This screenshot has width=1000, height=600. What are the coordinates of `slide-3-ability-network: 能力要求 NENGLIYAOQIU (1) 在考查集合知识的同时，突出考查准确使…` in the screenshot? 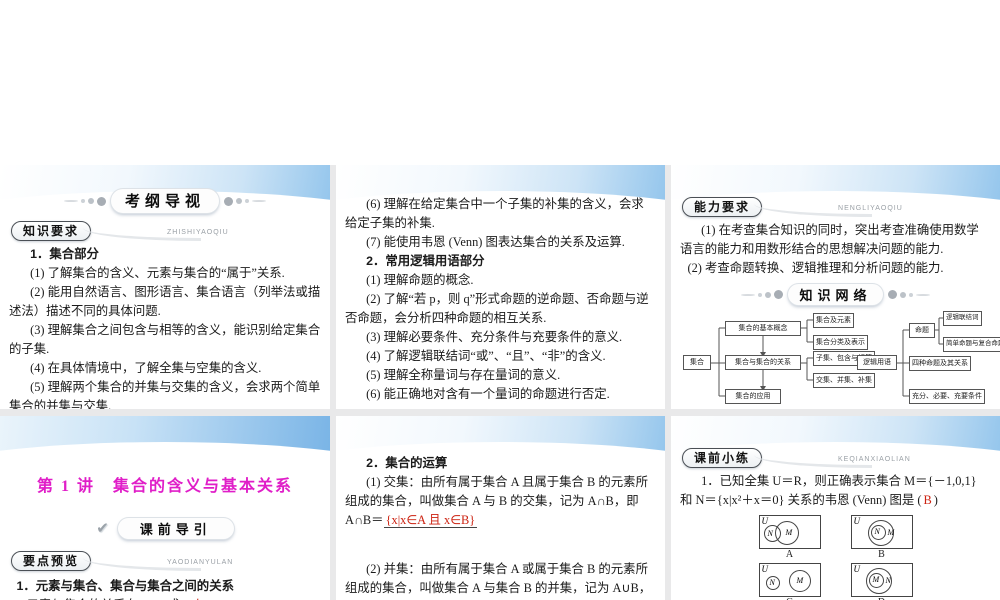 It's located at (835, 287).